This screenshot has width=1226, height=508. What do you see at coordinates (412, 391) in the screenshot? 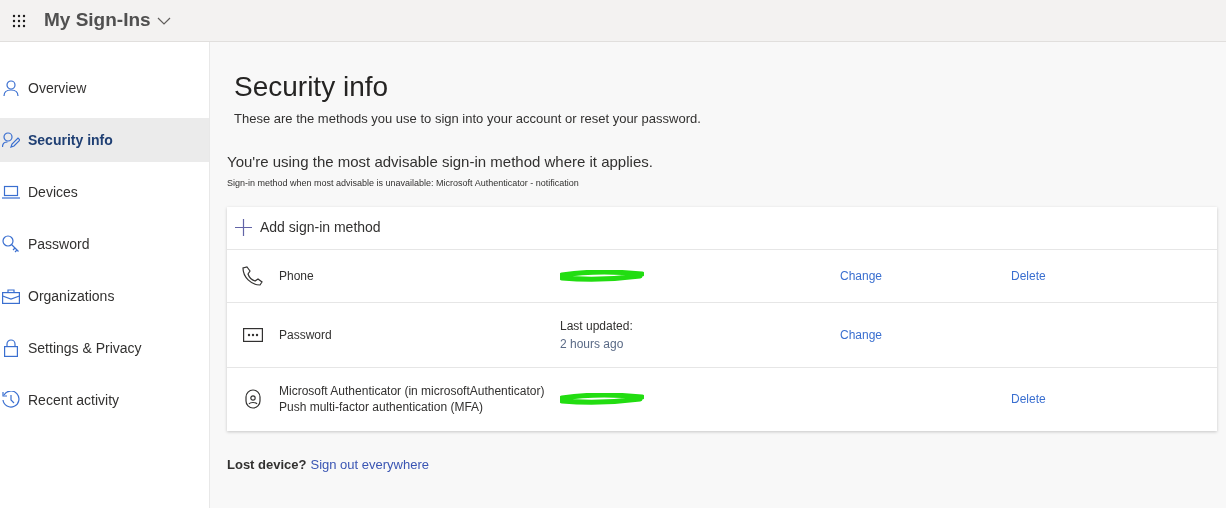
I see `method-name: Microsoft Authenticator (in microsoftAuthenticator)` at bounding box center [412, 391].